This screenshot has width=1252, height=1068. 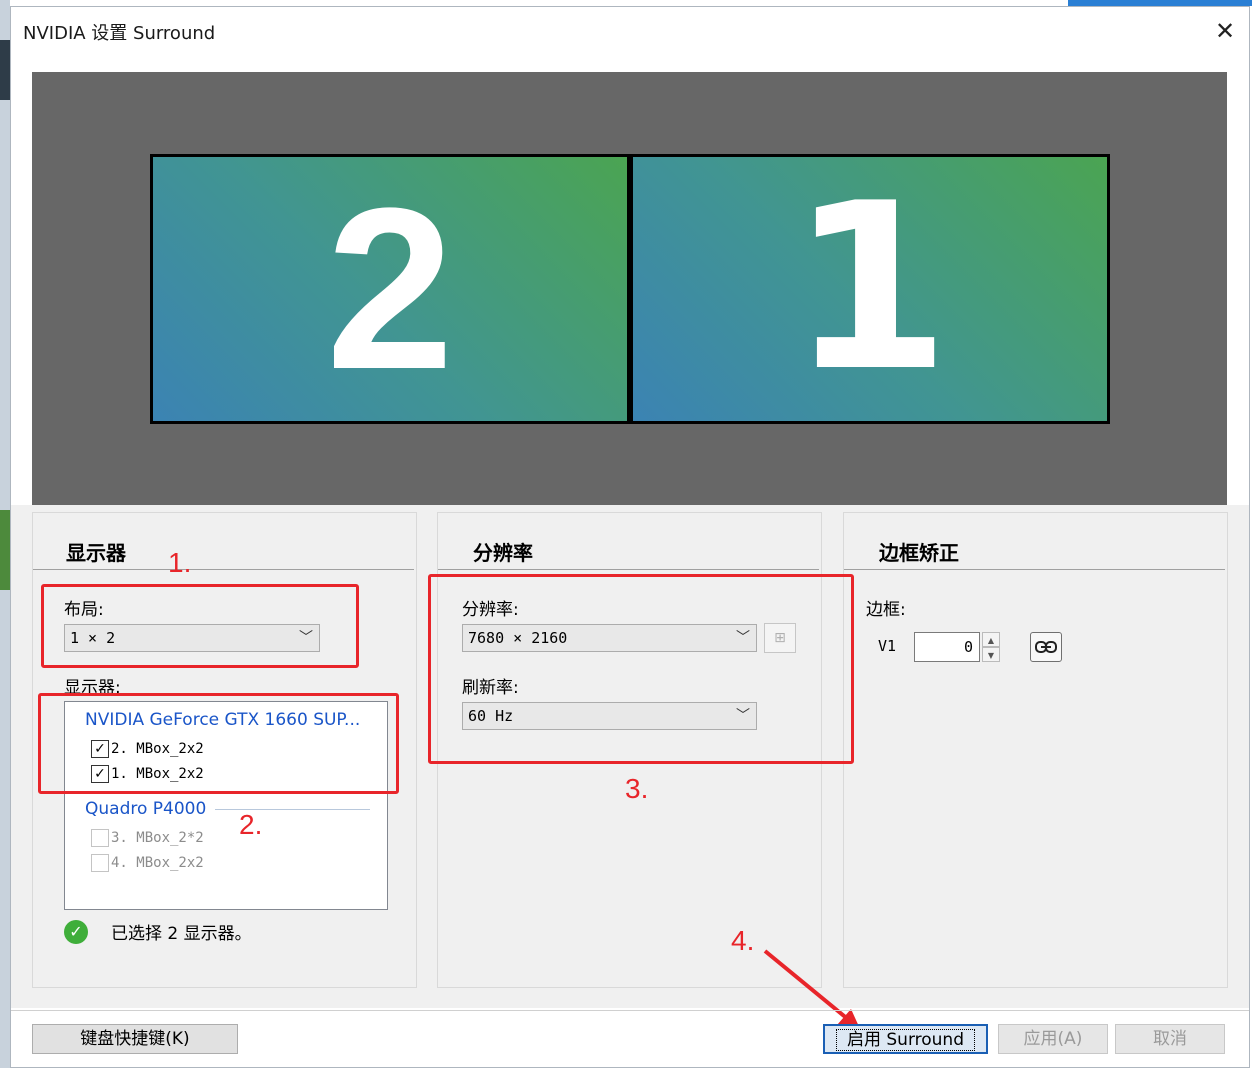 I want to click on monitor-number: 1, so click(x=870, y=288).